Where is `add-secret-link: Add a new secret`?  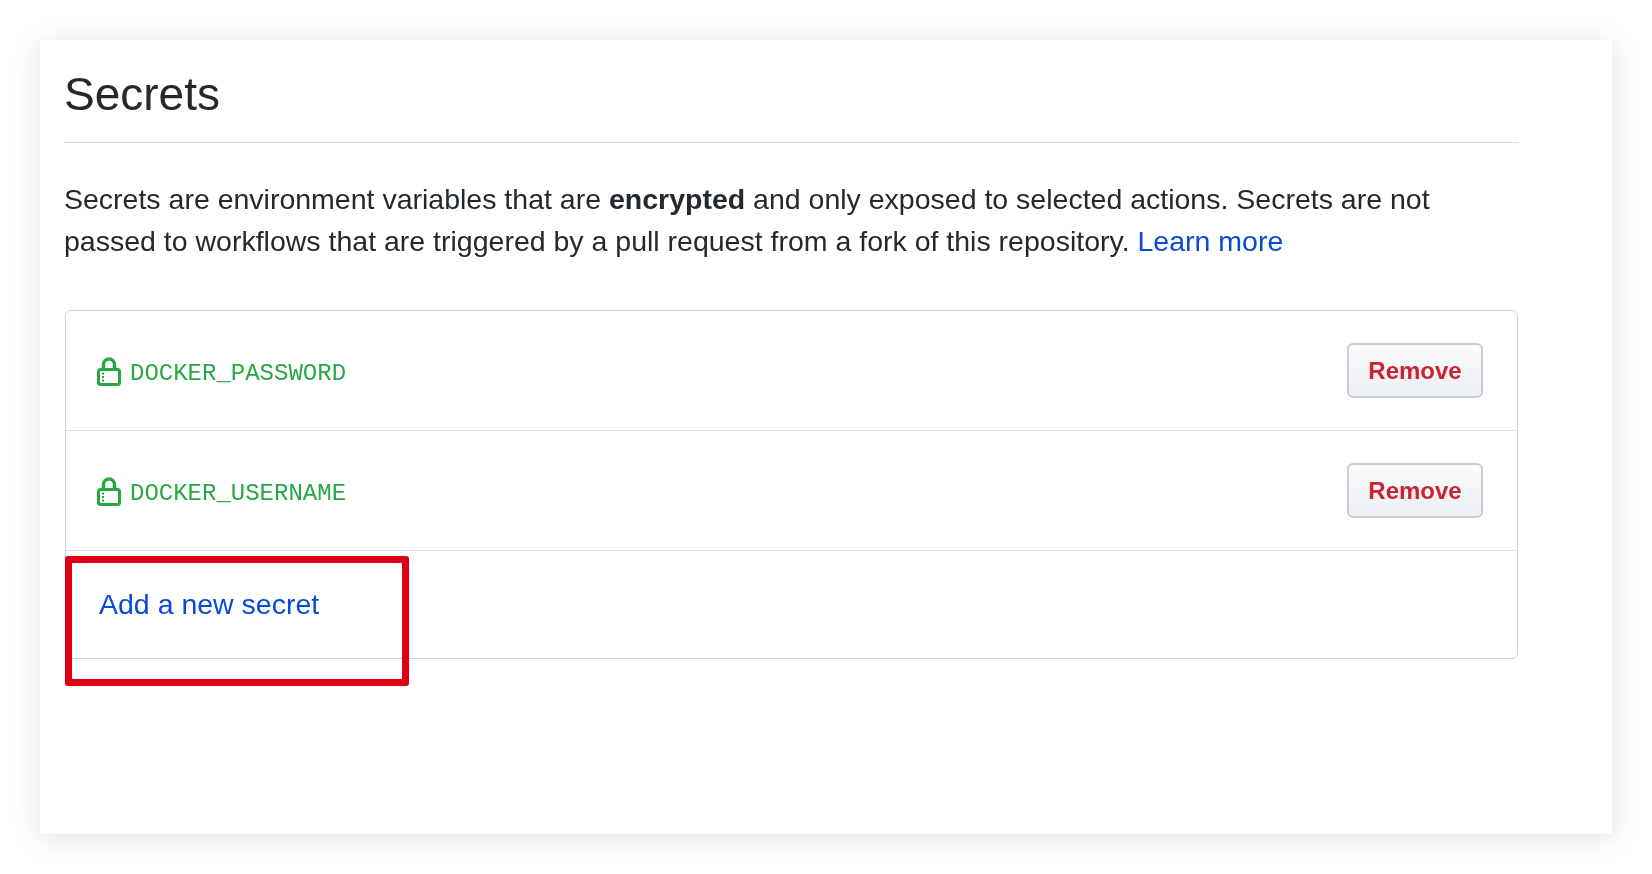 add-secret-link: Add a new secret is located at coordinates (209, 603).